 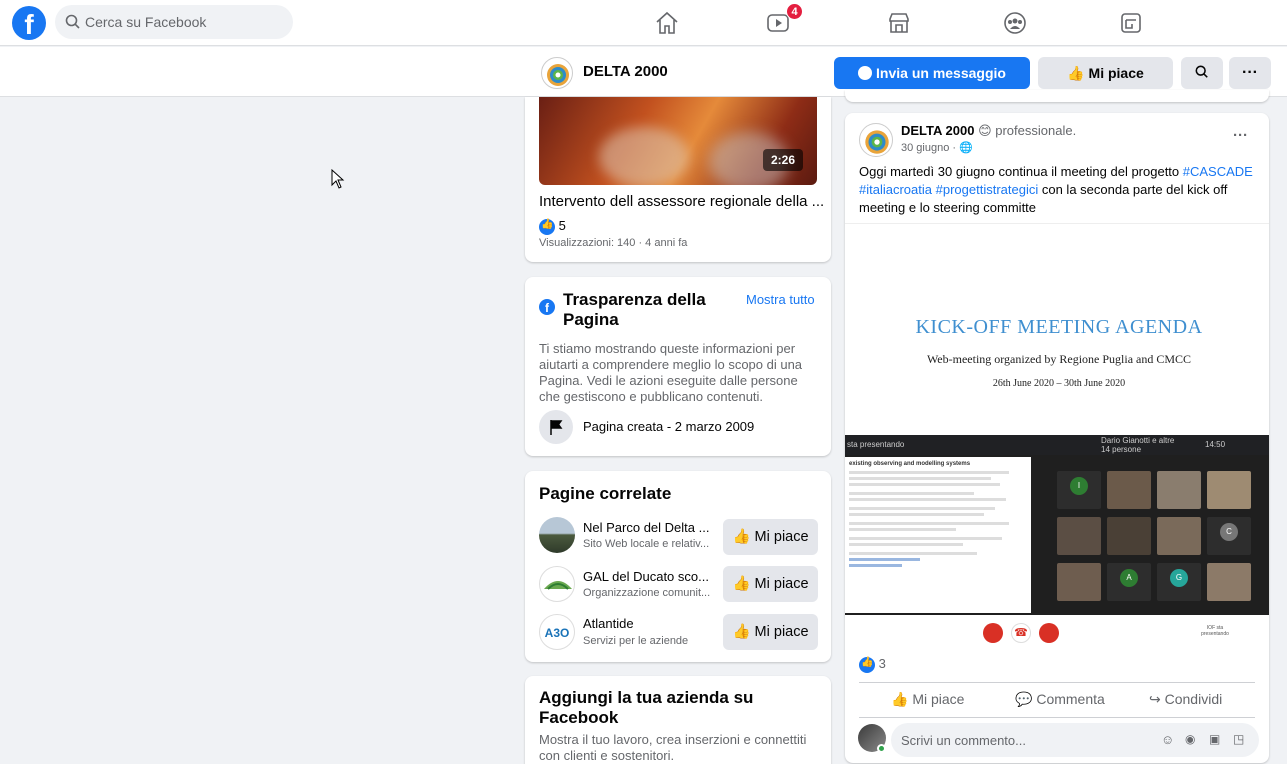 I want to click on mute-icon, so click(x=993, y=633).